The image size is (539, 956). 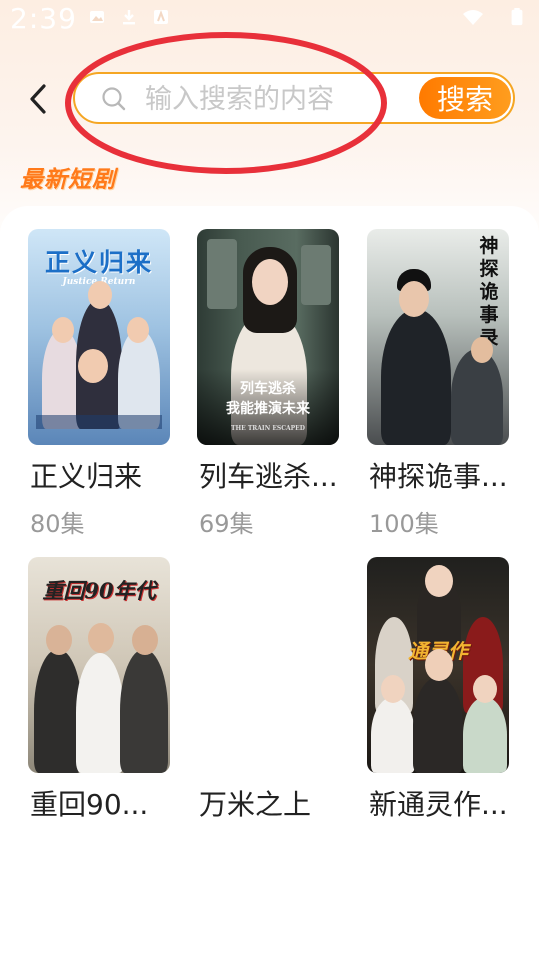 I want to click on poster-title: 列车逃杀 我能推演未来, so click(x=268, y=399).